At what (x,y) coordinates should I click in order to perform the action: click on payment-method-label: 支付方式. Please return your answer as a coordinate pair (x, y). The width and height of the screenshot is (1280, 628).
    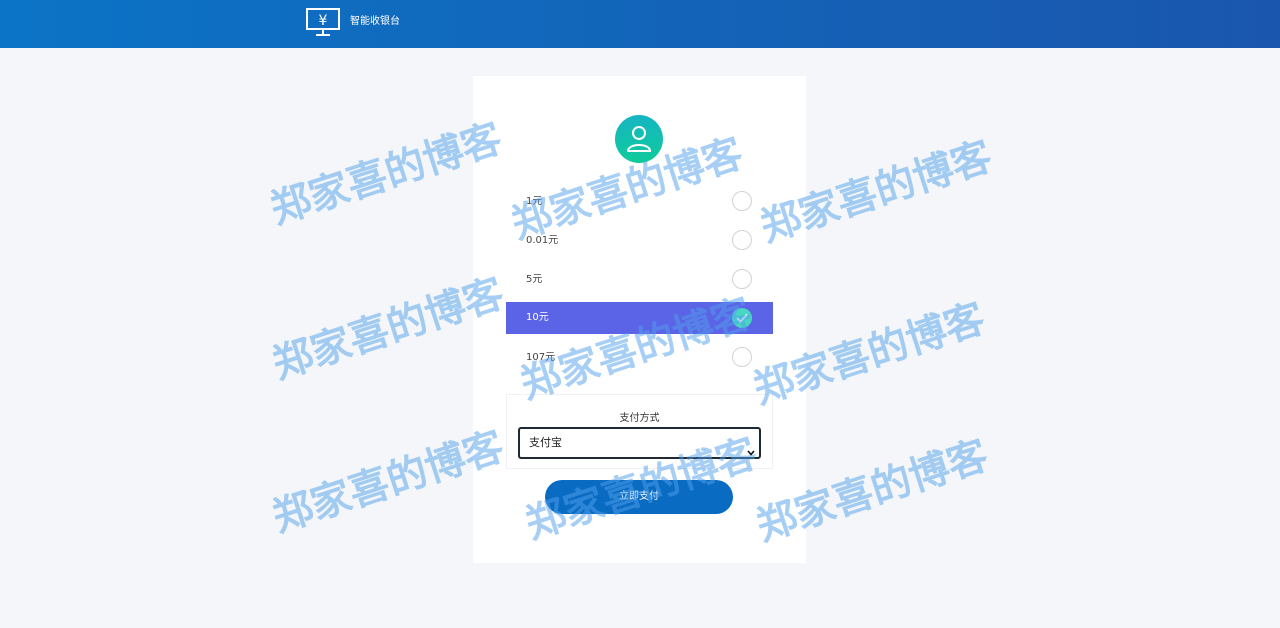
    Looking at the image, I should click on (639, 418).